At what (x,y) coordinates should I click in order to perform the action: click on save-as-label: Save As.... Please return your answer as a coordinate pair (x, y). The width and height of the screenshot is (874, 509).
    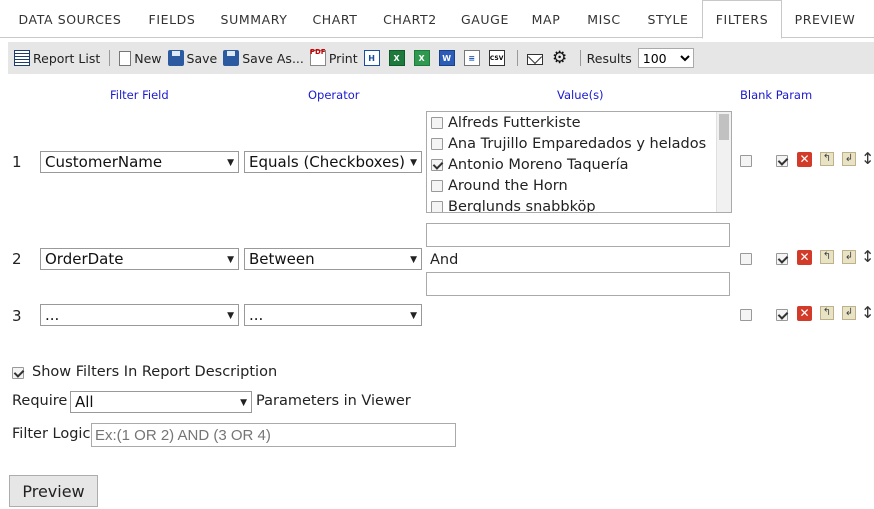
    Looking at the image, I should click on (273, 58).